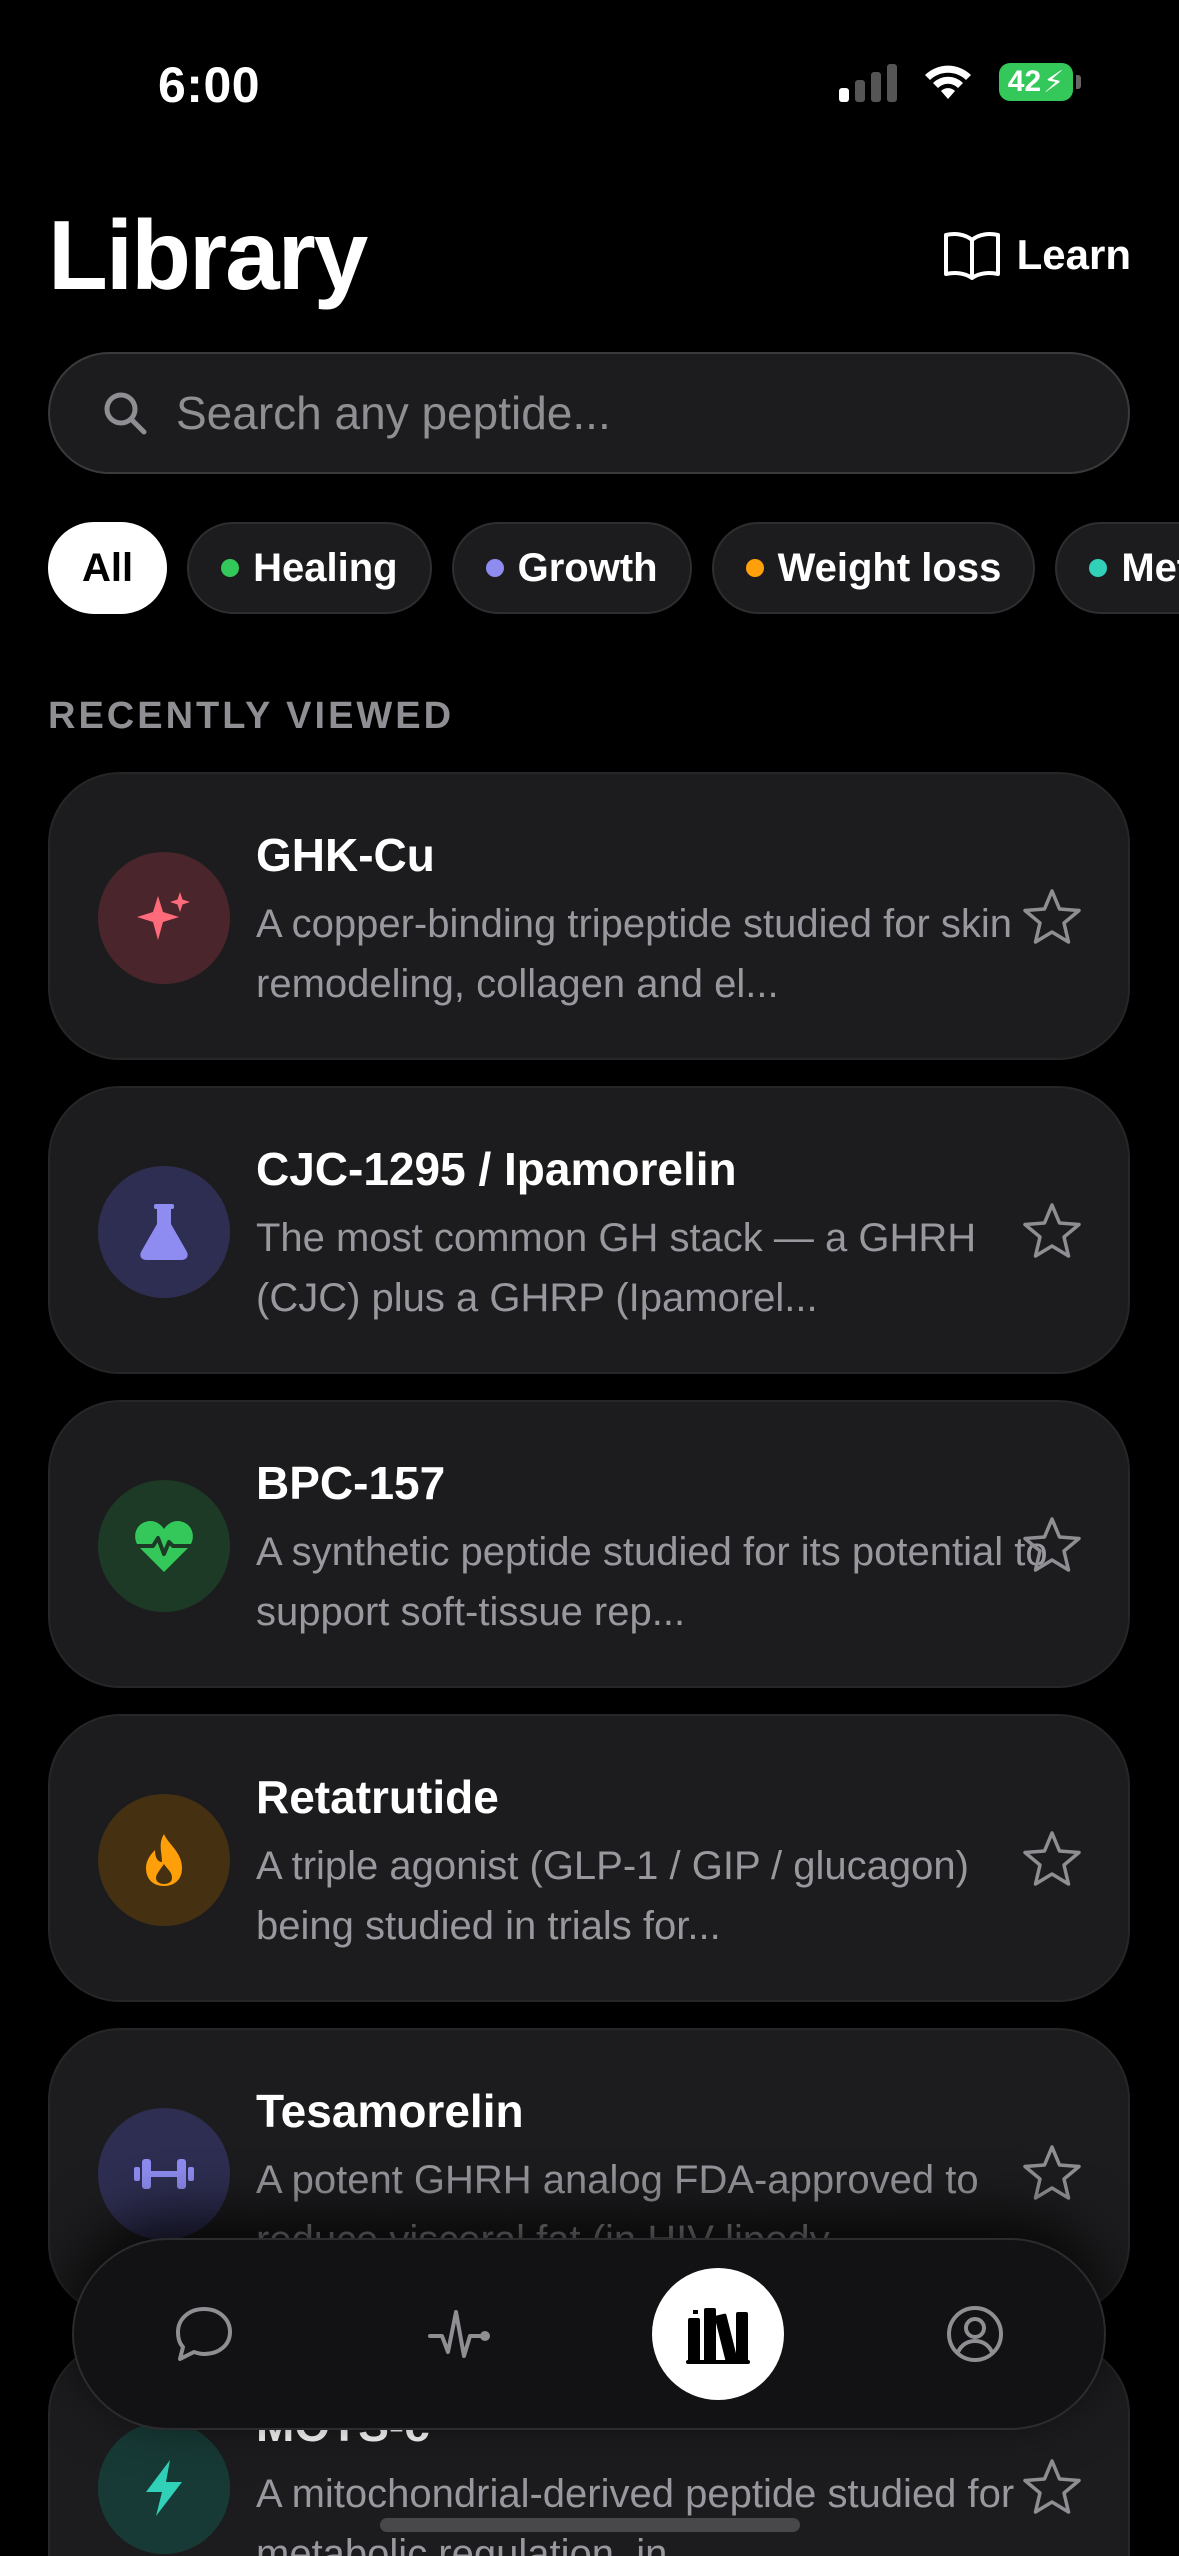  I want to click on chip-healing: Healing, so click(309, 568).